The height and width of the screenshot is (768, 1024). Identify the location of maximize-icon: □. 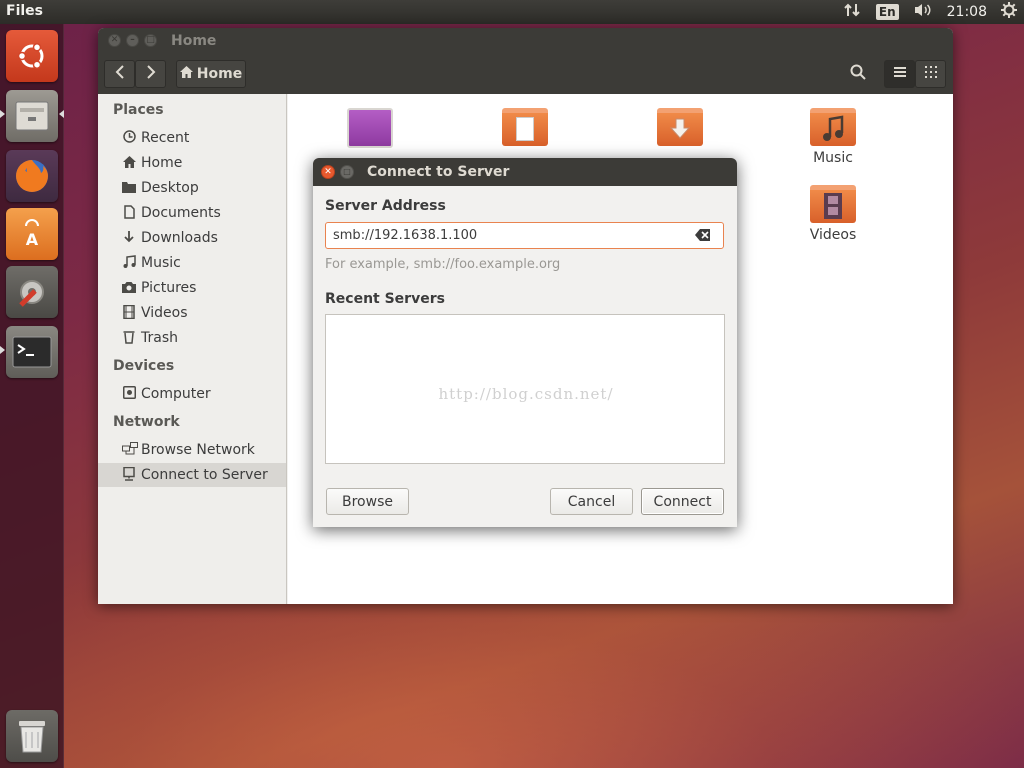
(150, 40).